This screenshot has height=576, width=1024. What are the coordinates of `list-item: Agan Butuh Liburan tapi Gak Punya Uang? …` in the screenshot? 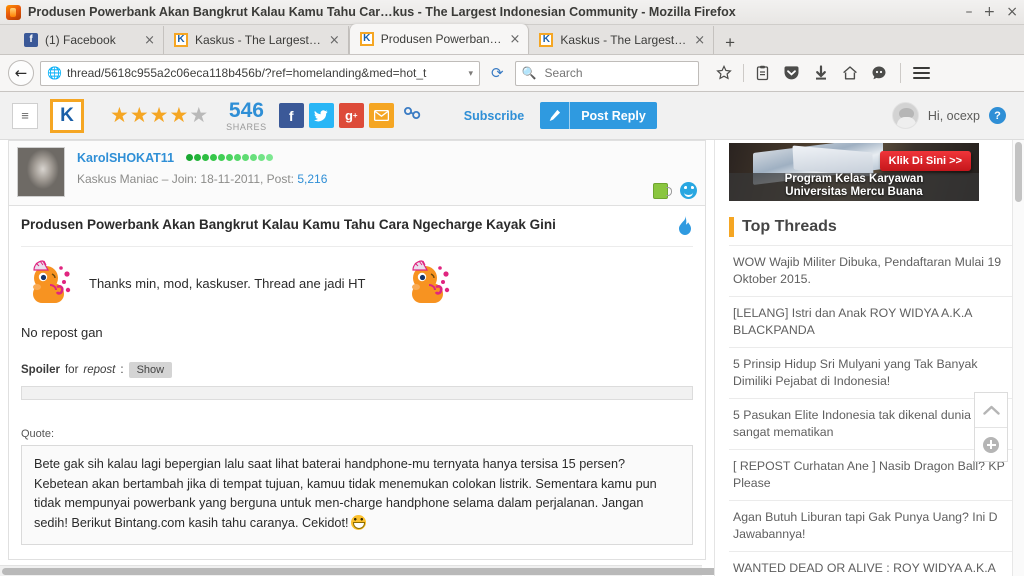 It's located at (876, 526).